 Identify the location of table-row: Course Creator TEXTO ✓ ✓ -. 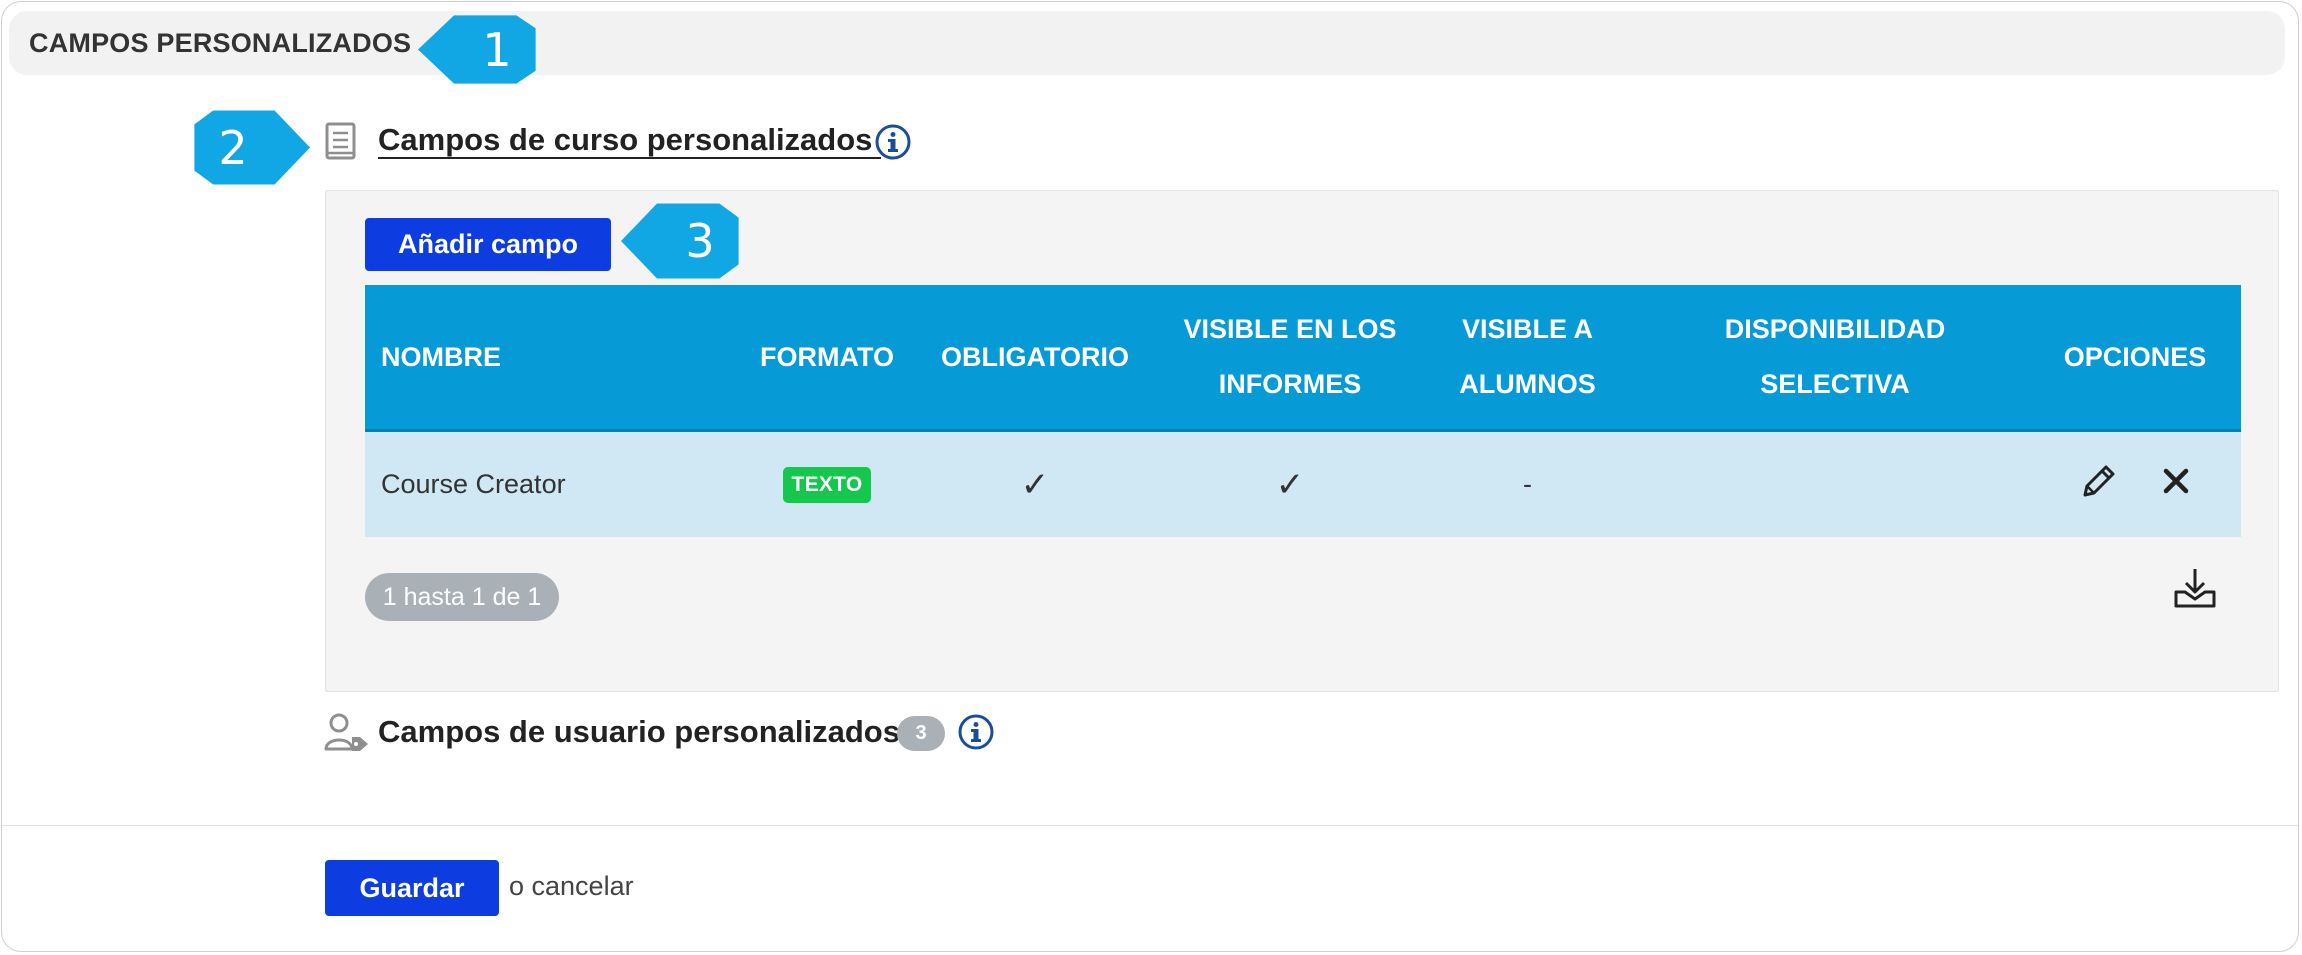
(1303, 484).